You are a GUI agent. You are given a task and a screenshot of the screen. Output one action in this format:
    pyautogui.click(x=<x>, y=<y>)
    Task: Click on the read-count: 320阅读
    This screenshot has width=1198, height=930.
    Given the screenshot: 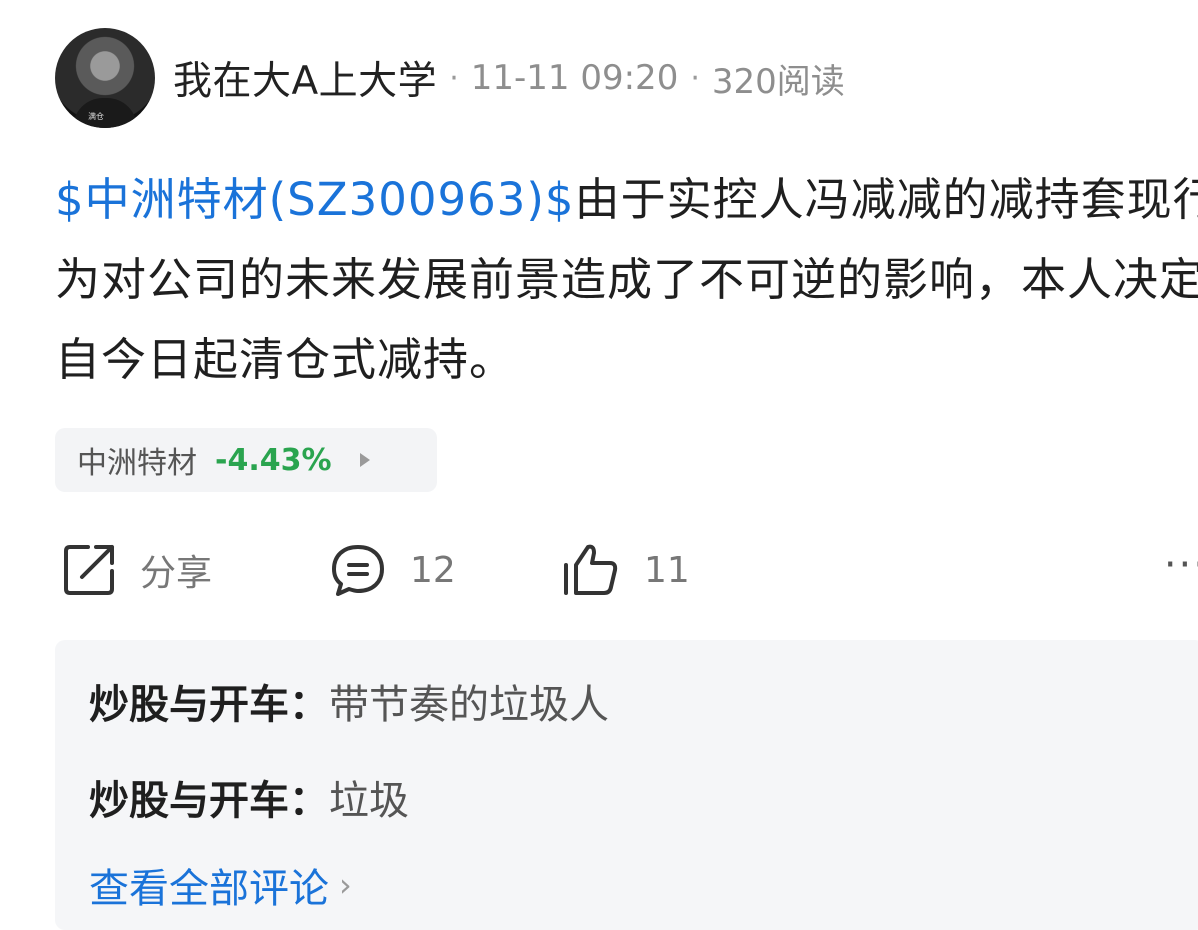 What is the action you would take?
    pyautogui.click(x=778, y=81)
    